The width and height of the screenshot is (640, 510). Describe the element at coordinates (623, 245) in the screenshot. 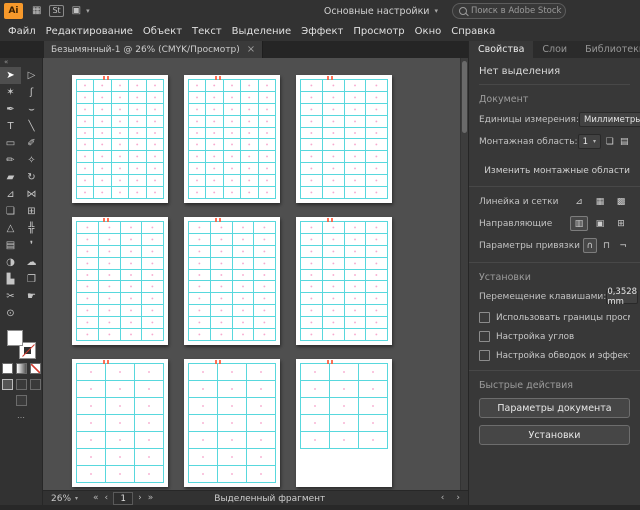

I see `snap-to-glyph-icon: ¬` at that location.